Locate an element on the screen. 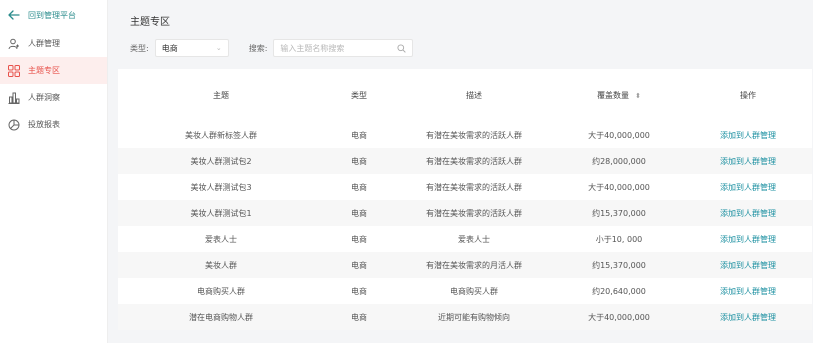 This screenshot has width=813, height=343. header-theme: 主题 is located at coordinates (221, 95).